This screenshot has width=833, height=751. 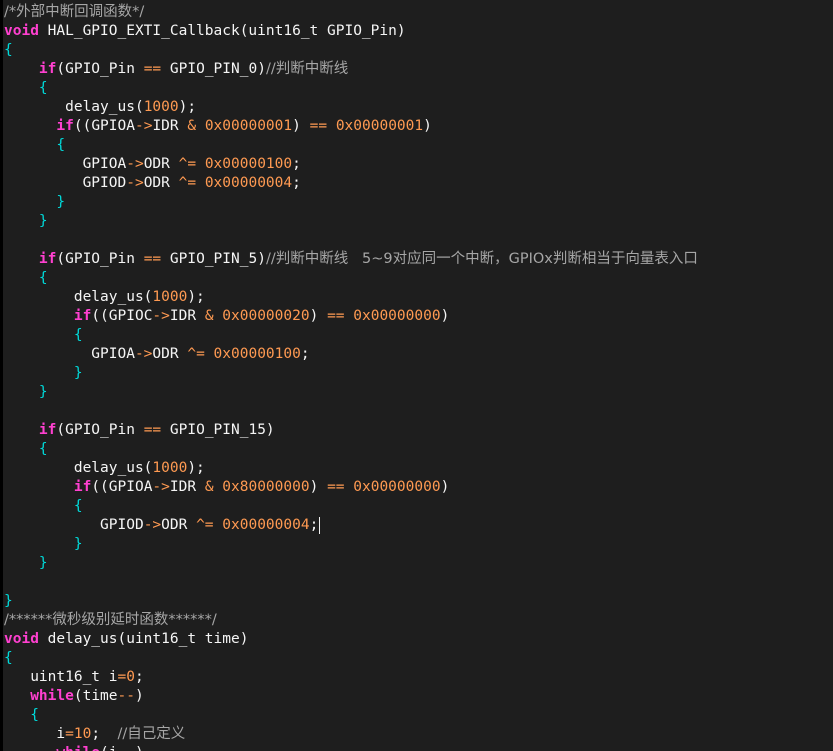 I want to click on text-cursor, so click(x=320, y=525).